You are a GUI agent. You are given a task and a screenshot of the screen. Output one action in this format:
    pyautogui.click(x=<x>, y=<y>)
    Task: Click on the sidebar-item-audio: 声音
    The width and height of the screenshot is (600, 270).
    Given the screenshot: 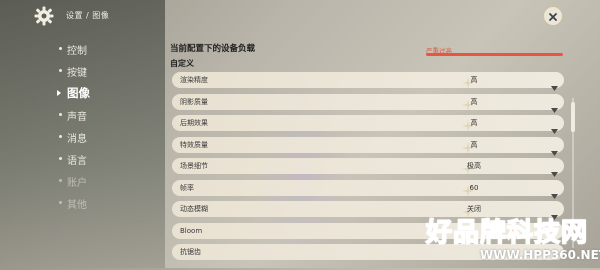 What is the action you would take?
    pyautogui.click(x=65, y=115)
    